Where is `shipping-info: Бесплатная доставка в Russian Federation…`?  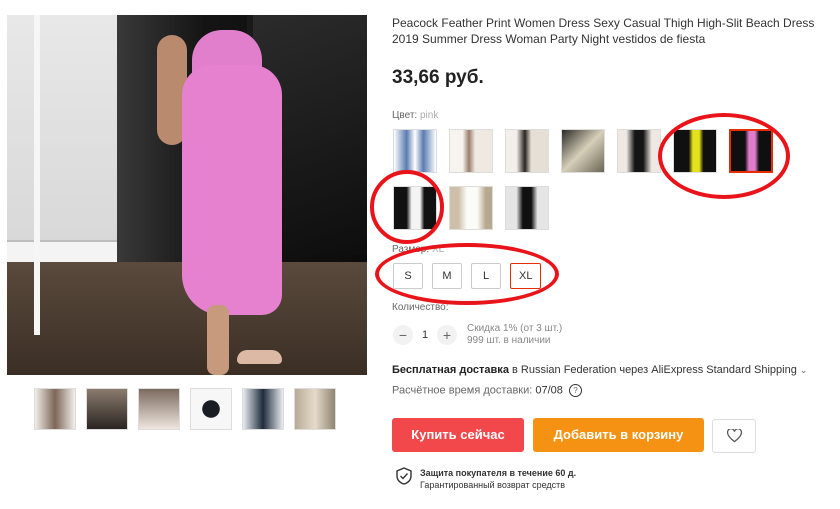 shipping-info: Бесплатная доставка в Russian Federation… is located at coordinates (599, 370).